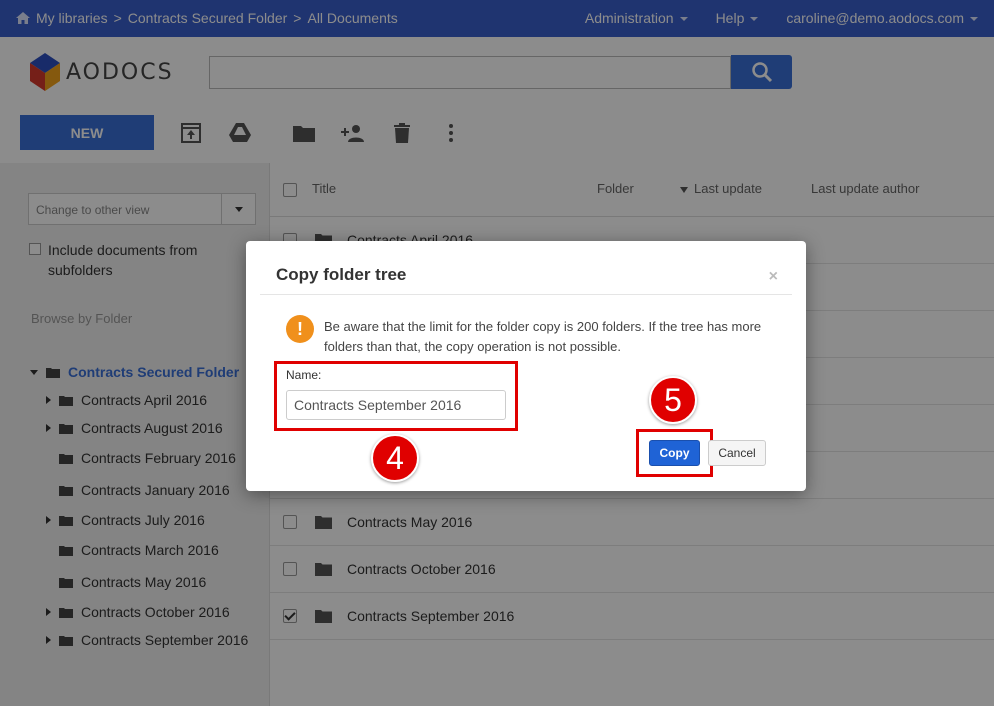 This screenshot has height=706, width=994. I want to click on cancel-button: Cancel, so click(737, 453).